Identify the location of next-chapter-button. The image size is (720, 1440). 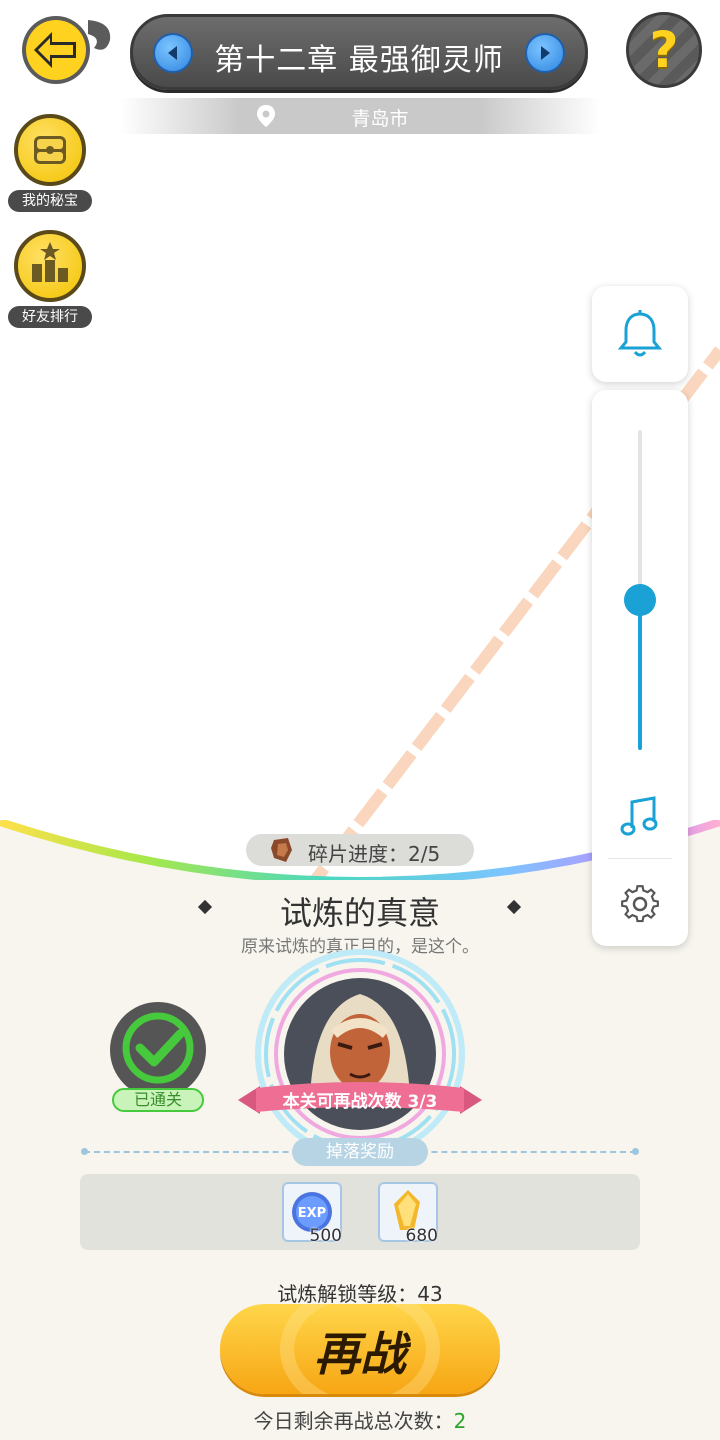
(545, 53).